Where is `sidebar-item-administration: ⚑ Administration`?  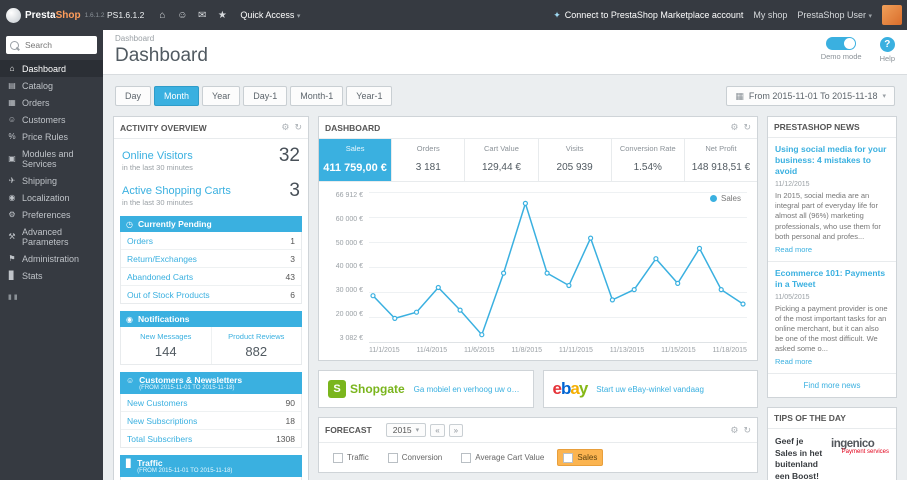 sidebar-item-administration: ⚑ Administration is located at coordinates (51, 258).